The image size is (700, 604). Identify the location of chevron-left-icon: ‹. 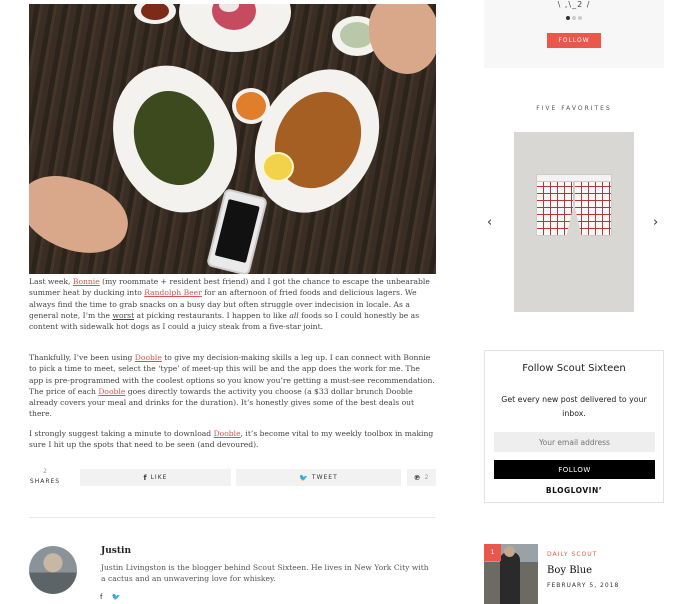
(489, 222).